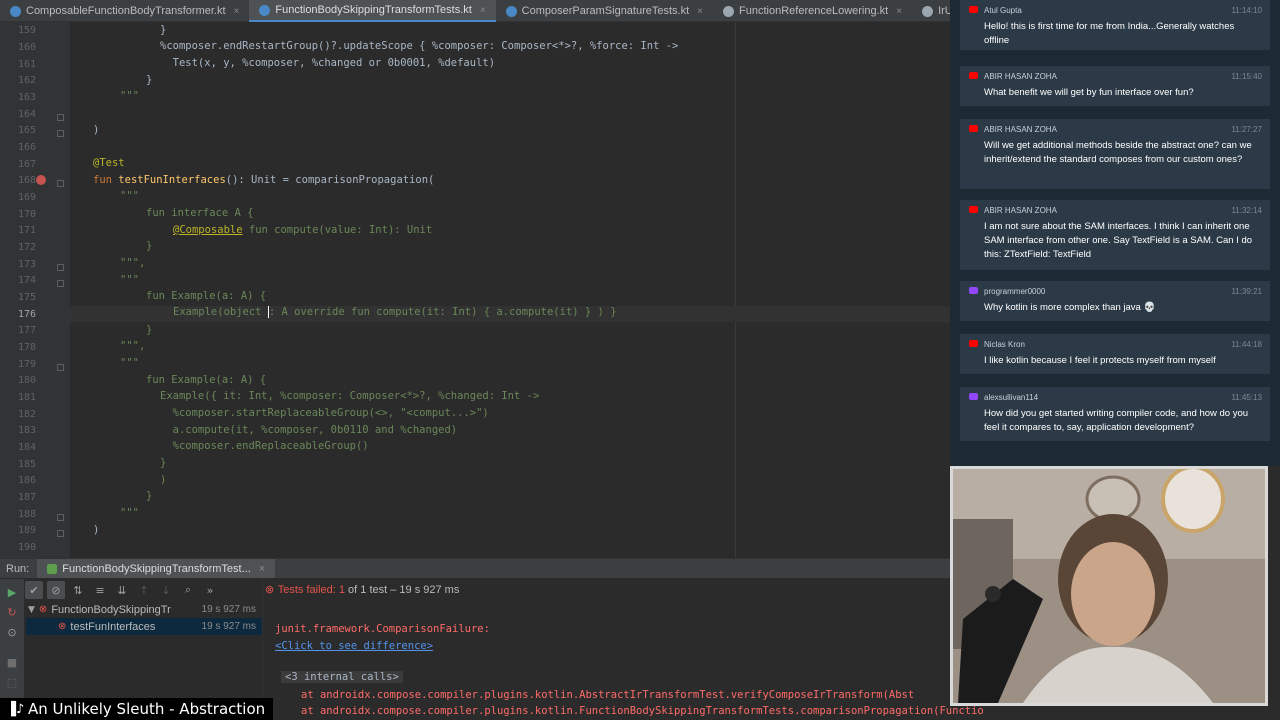  Describe the element at coordinates (210, 590) in the screenshot. I see `more-actions-icon: »` at that location.